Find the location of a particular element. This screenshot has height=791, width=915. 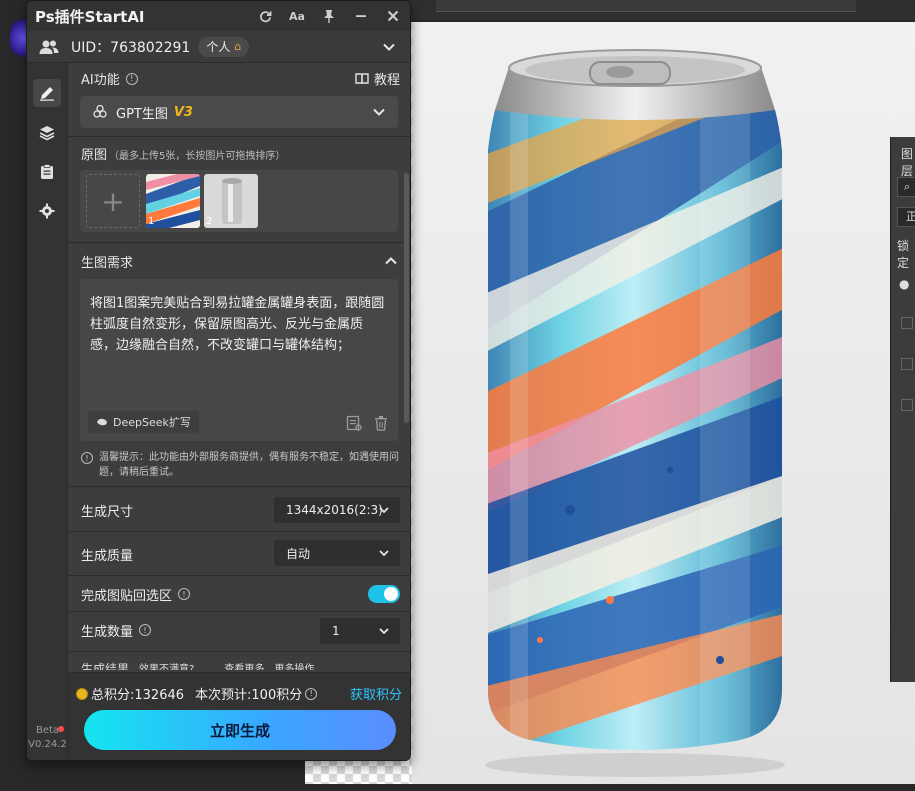

layers-panel-peek: 图层 ⌕ 正 锁定 ● is located at coordinates (902, 409).